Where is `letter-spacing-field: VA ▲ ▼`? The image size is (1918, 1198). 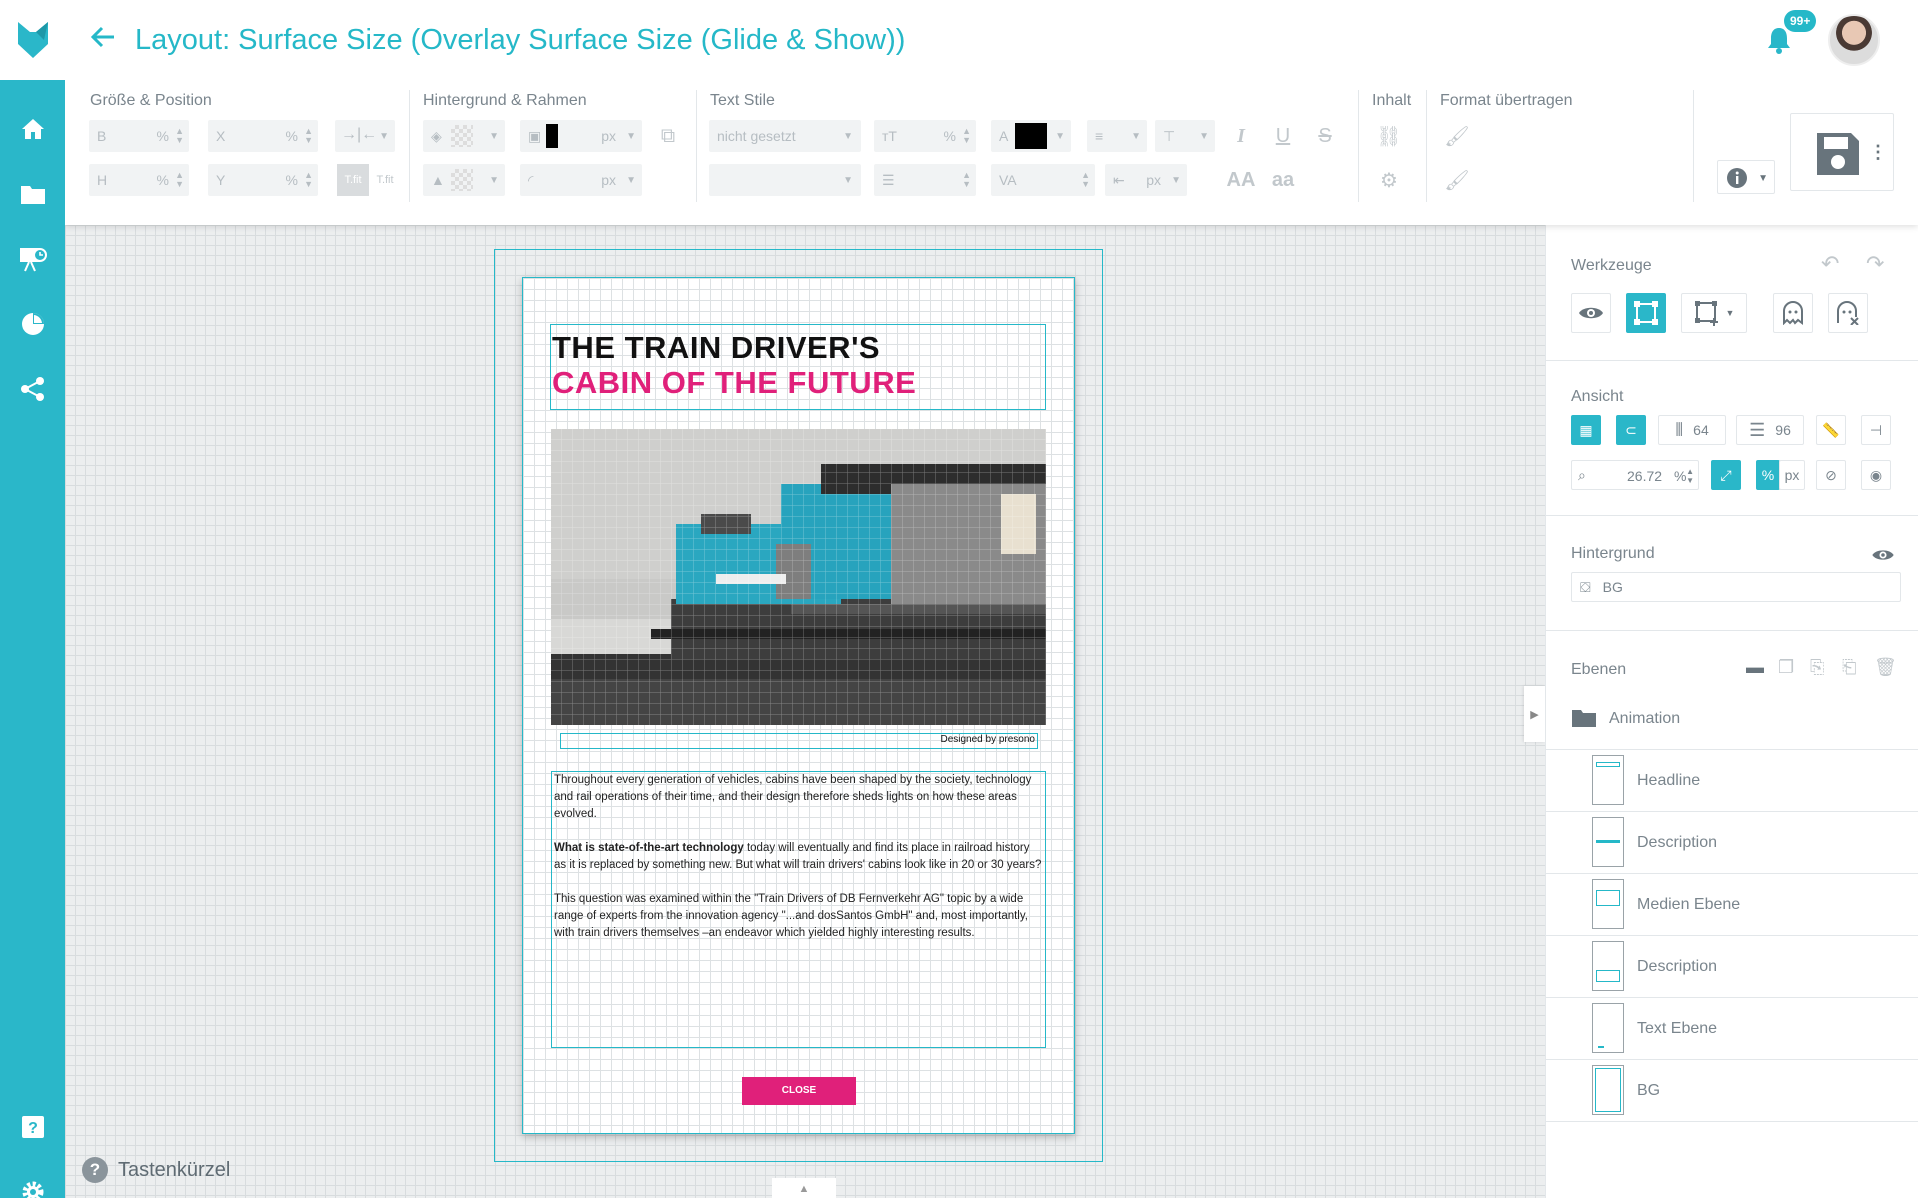 letter-spacing-field: VA ▲ ▼ is located at coordinates (1043, 180).